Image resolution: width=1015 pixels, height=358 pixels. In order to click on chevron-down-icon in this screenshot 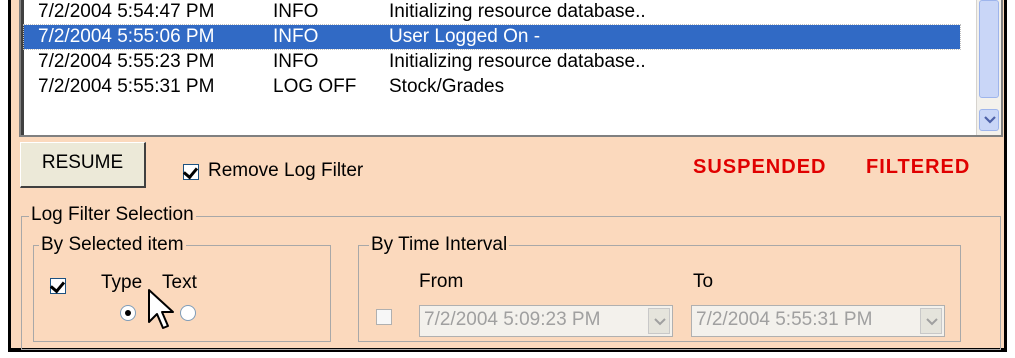, I will do `click(990, 120)`.